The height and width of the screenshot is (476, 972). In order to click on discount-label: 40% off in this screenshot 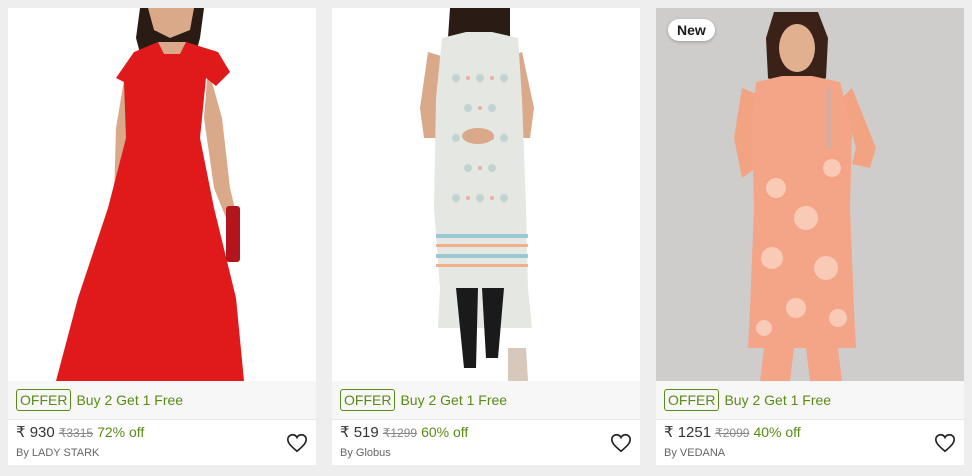, I will do `click(777, 432)`.